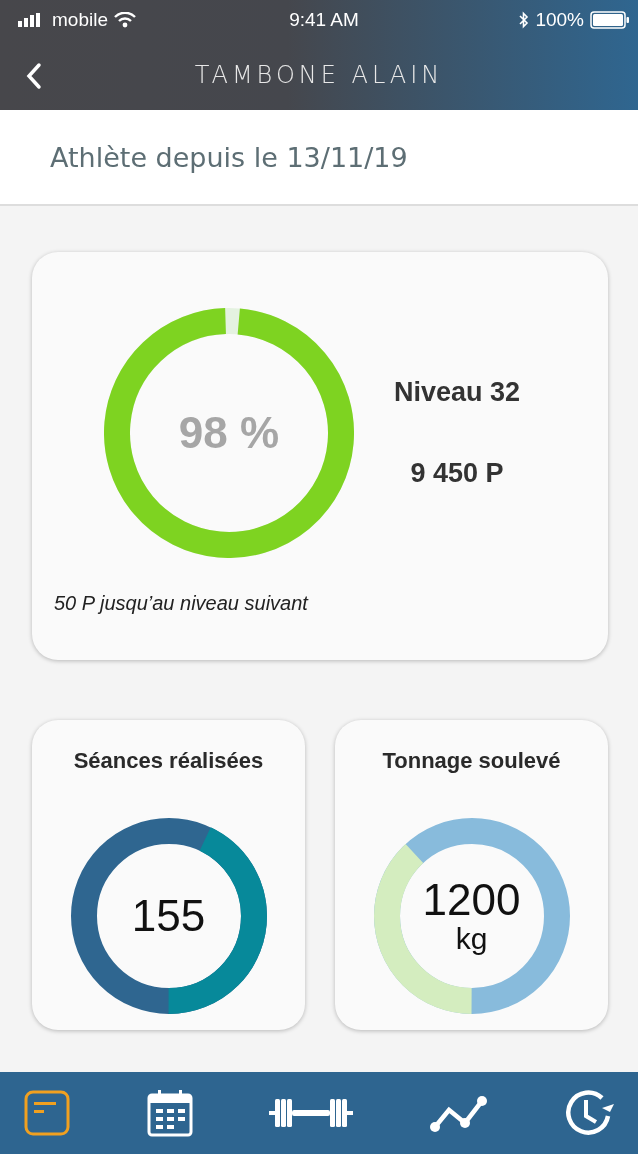  What do you see at coordinates (559, 20) in the screenshot?
I see `battery-percent: 100%` at bounding box center [559, 20].